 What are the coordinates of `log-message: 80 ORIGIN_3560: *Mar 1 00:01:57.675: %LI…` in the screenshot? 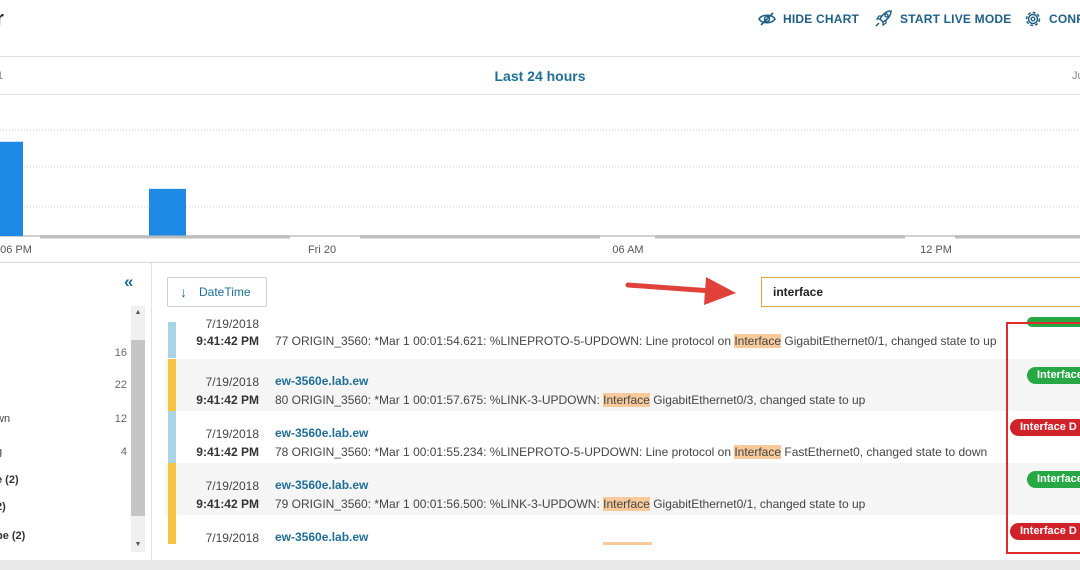 It's located at (570, 400).